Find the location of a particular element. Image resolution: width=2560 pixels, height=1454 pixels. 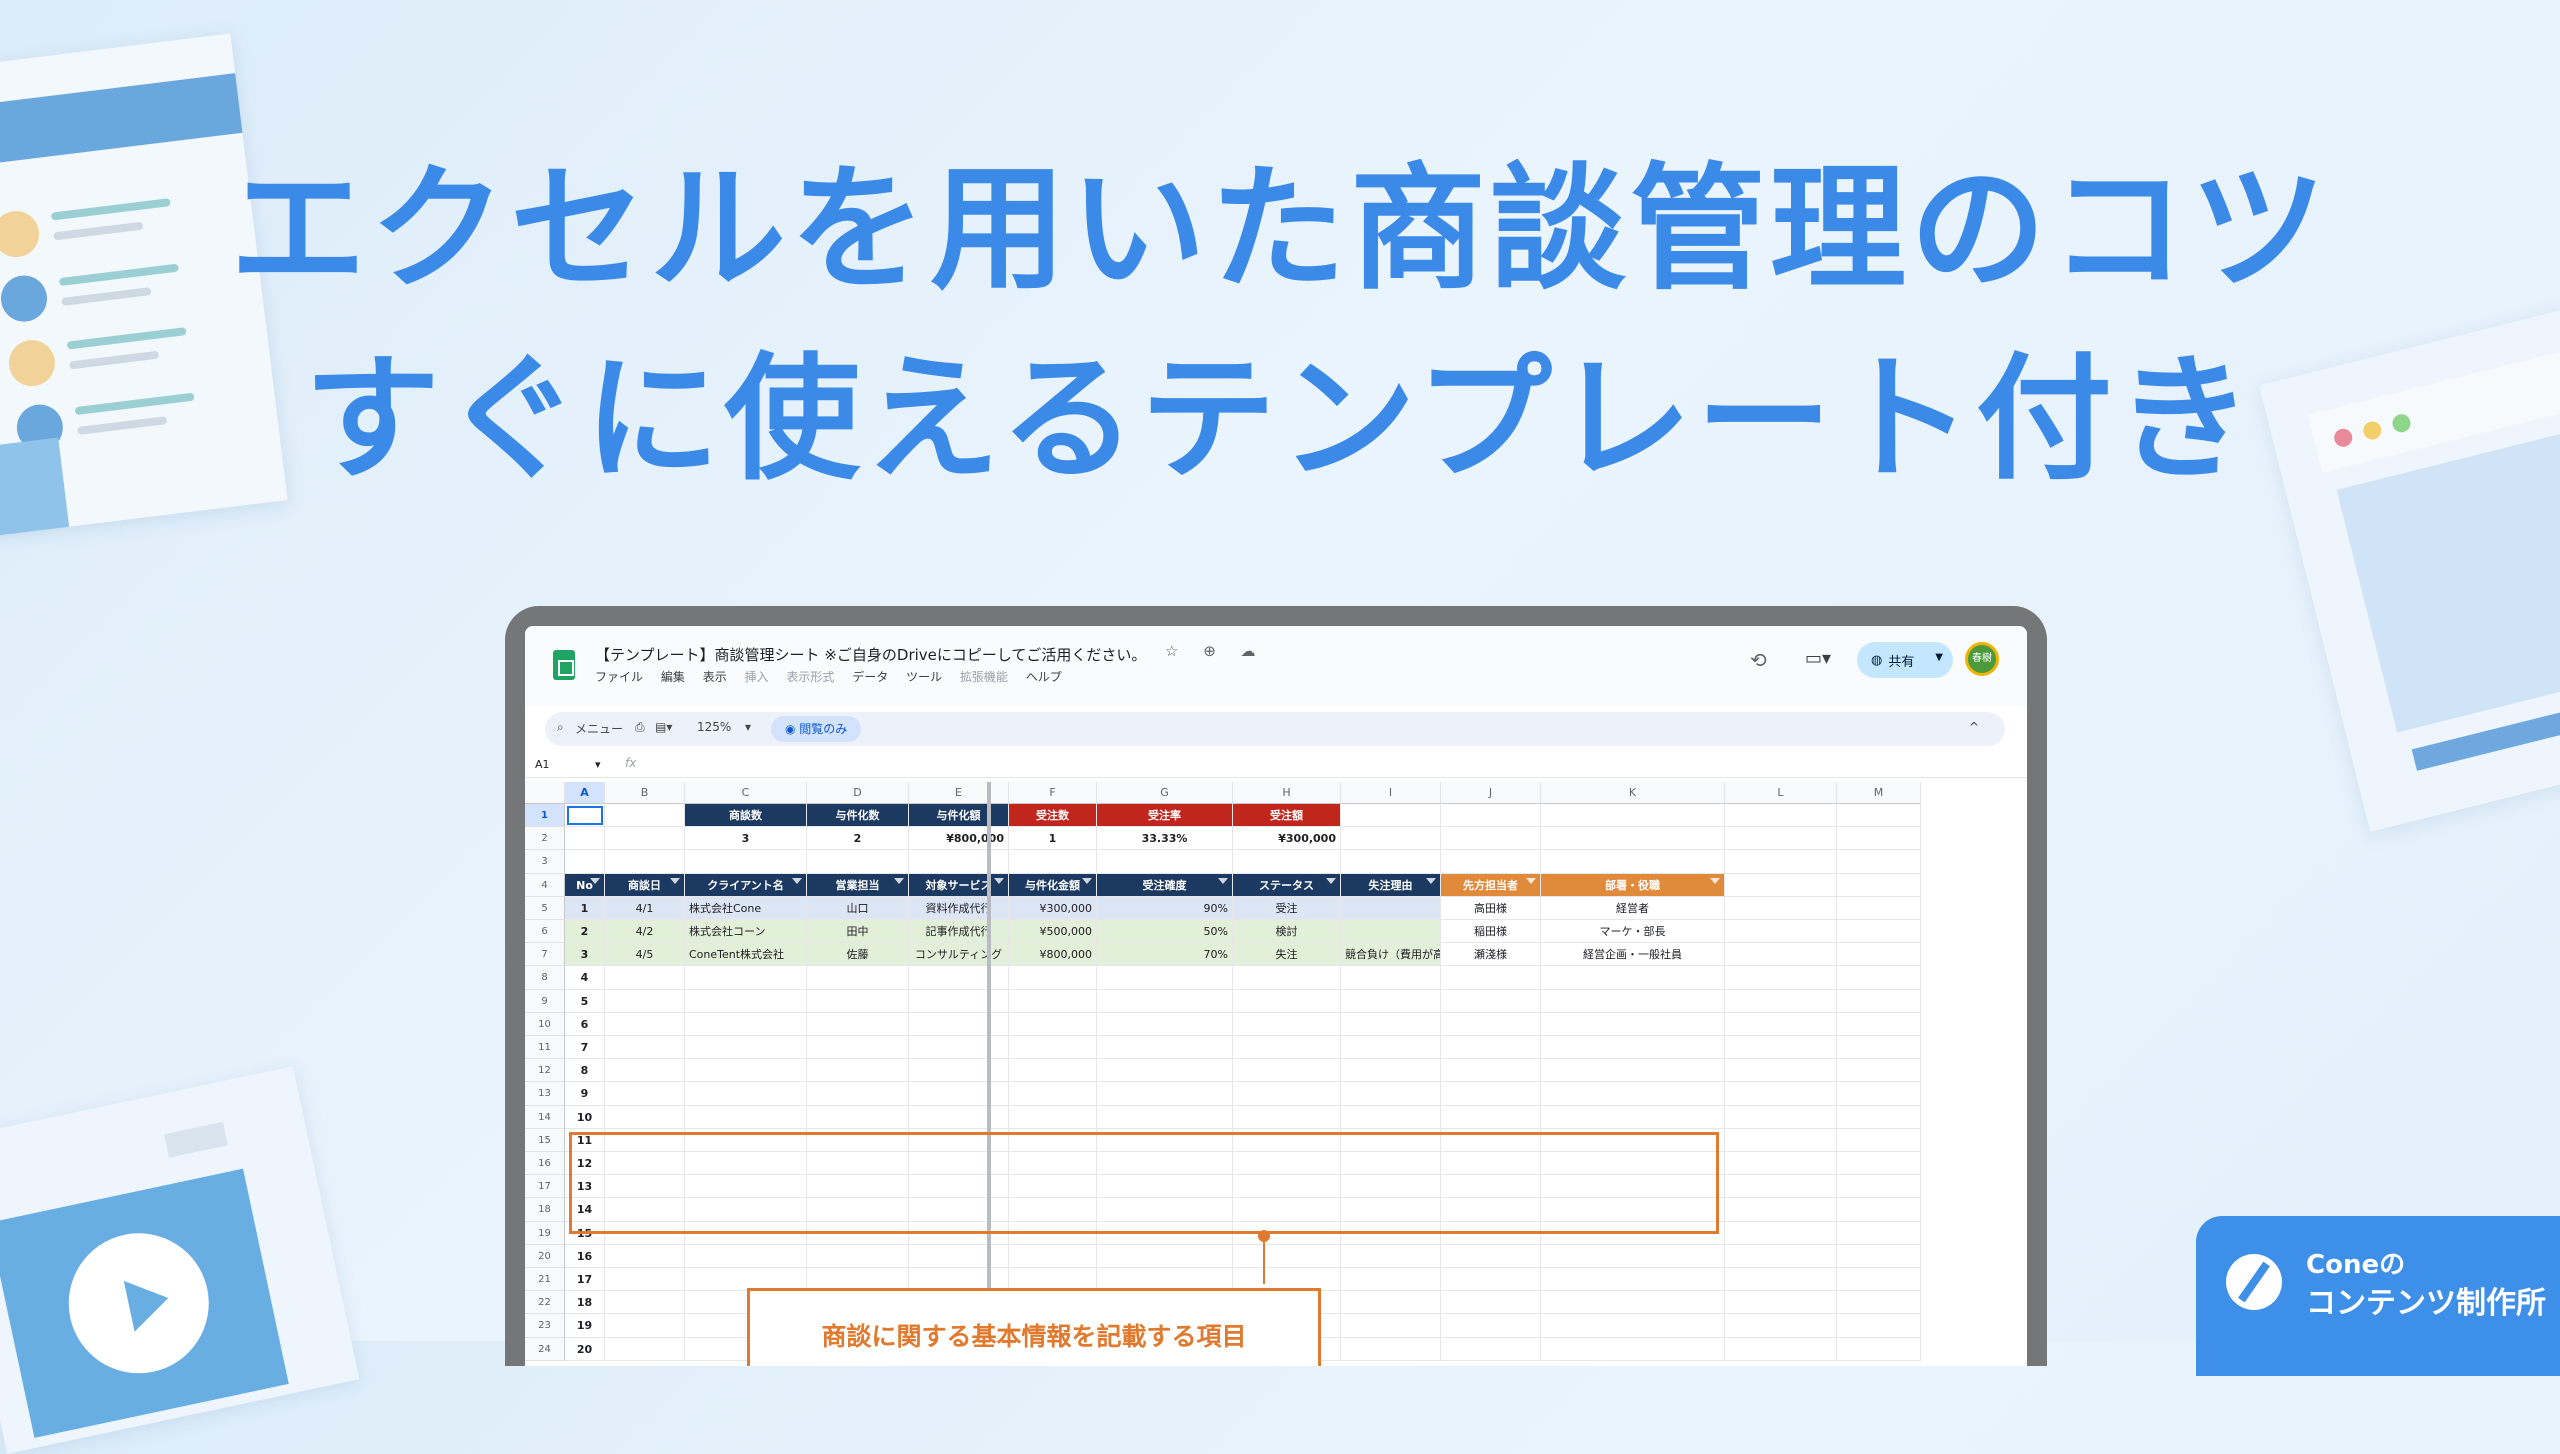

row-header: 5 is located at coordinates (545, 908).